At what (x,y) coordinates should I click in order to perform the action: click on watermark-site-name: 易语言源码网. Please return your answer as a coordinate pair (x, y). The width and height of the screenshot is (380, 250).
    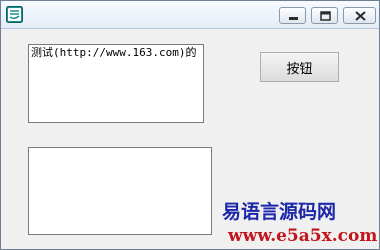
    Looking at the image, I should click on (279, 212).